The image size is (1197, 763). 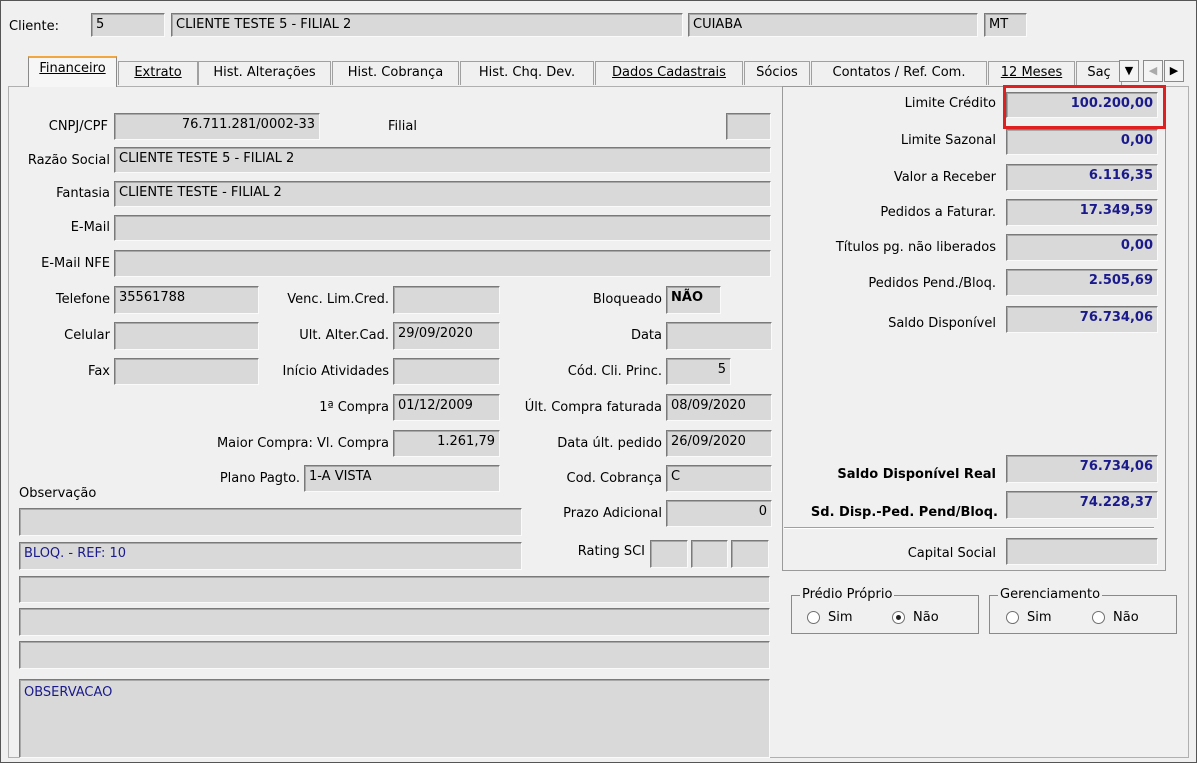 I want to click on fantasia-field: CLIENTE TESTE - FILIAL 2, so click(x=442, y=194).